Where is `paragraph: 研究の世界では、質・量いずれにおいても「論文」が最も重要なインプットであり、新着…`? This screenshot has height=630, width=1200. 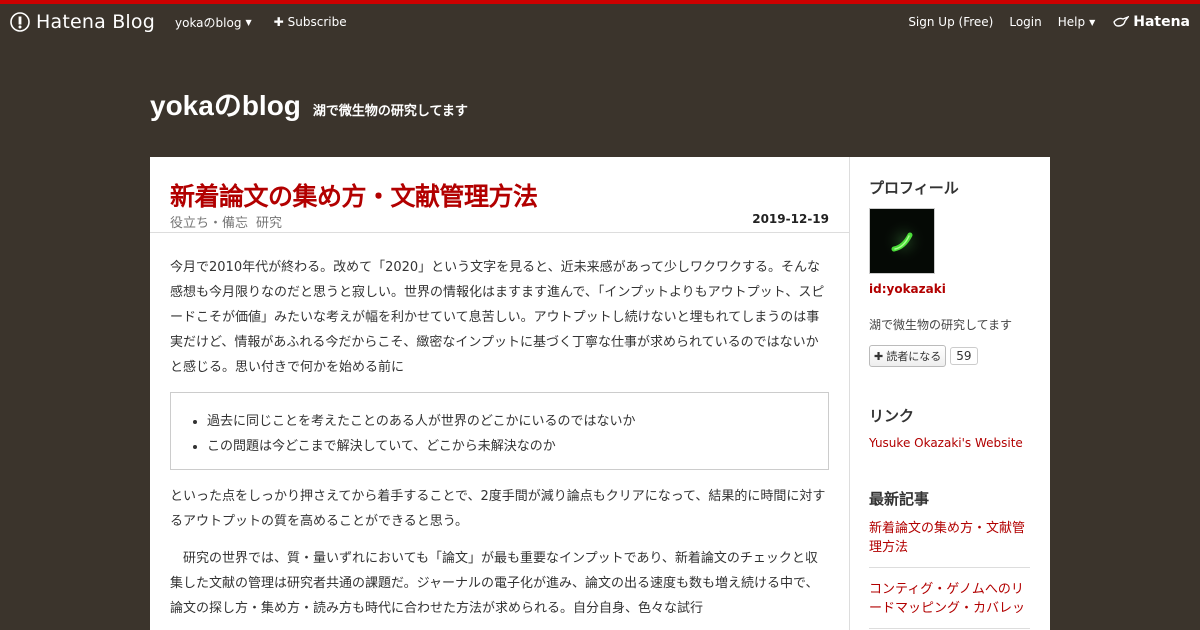 paragraph: 研究の世界では、質・量いずれにおいても「論文」が最も重要なインプットであり、新着… is located at coordinates (494, 583).